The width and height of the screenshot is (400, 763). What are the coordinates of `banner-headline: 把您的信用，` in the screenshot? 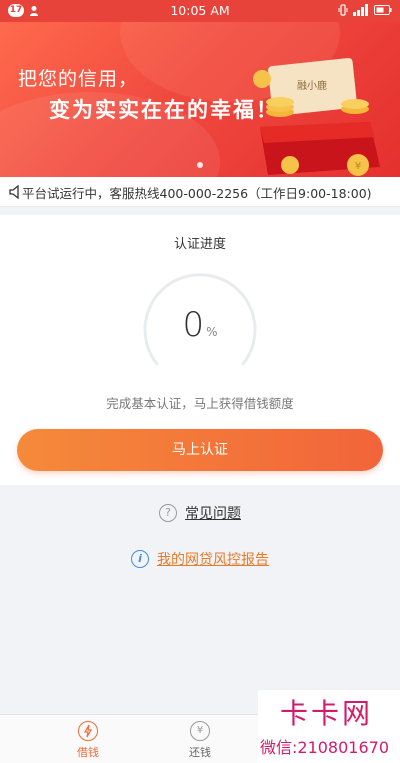 It's located at (78, 79).